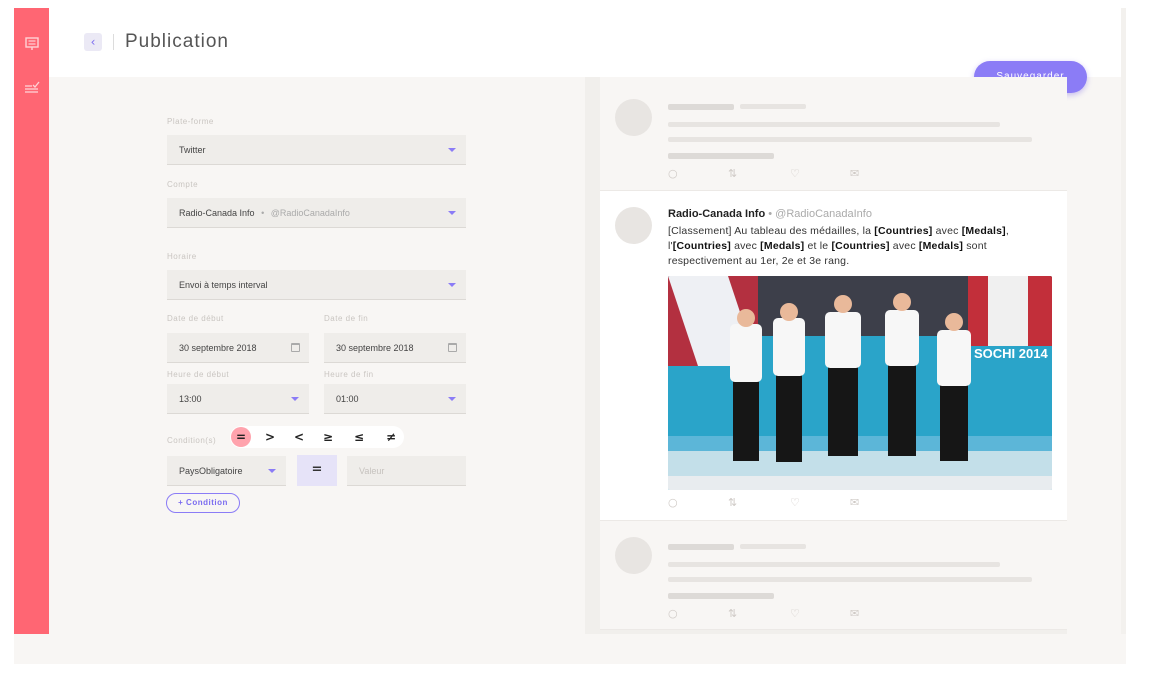 The height and width of the screenshot is (674, 1160). What do you see at coordinates (359, 437) in the screenshot?
I see `operator-less-equal: ≤` at bounding box center [359, 437].